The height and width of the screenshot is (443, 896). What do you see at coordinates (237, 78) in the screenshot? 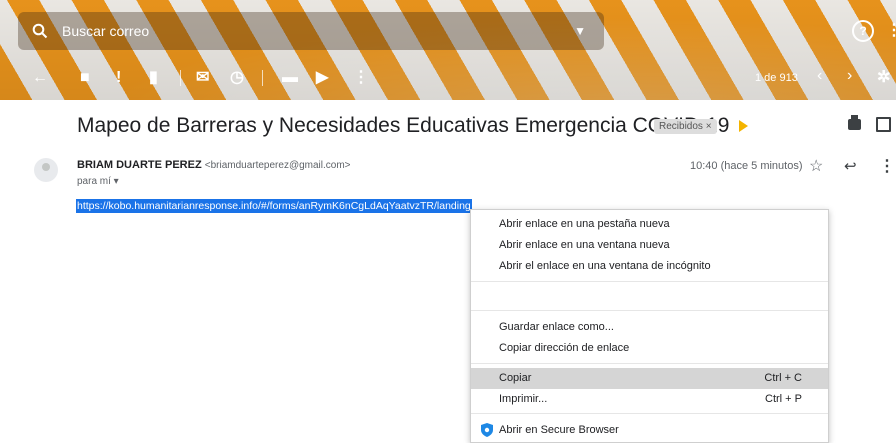
I see `snooze-icon: ◷` at bounding box center [237, 78].